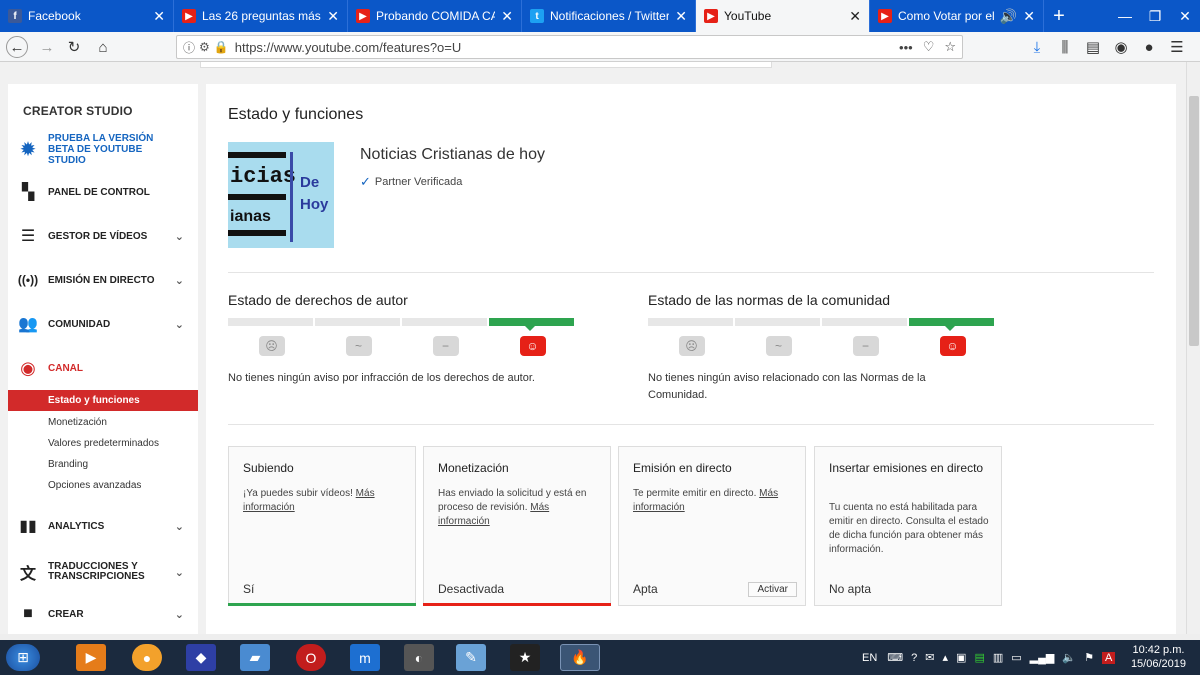 This screenshot has width=1200, height=675. Describe the element at coordinates (914, 658) in the screenshot. I see `help-icon: ?` at that location.